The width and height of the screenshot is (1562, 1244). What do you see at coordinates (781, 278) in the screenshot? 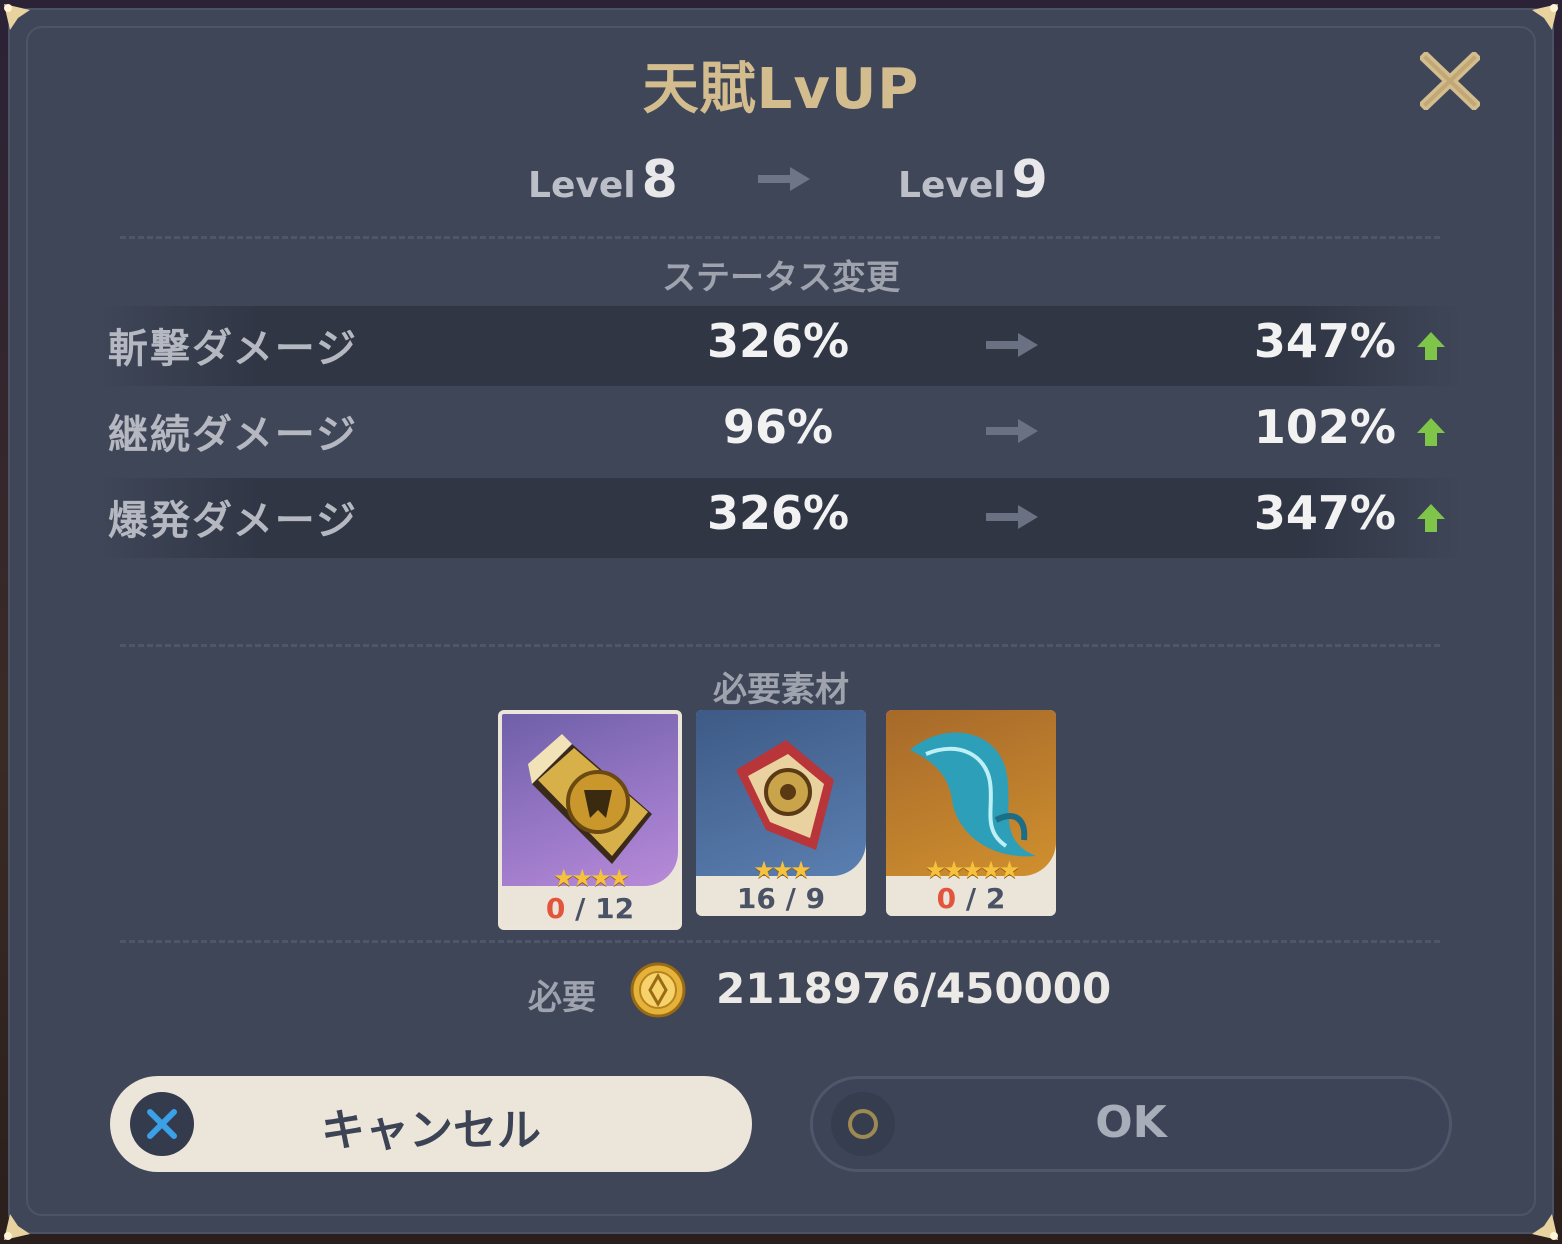
I see `status-section-label: ステータス変更` at bounding box center [781, 278].